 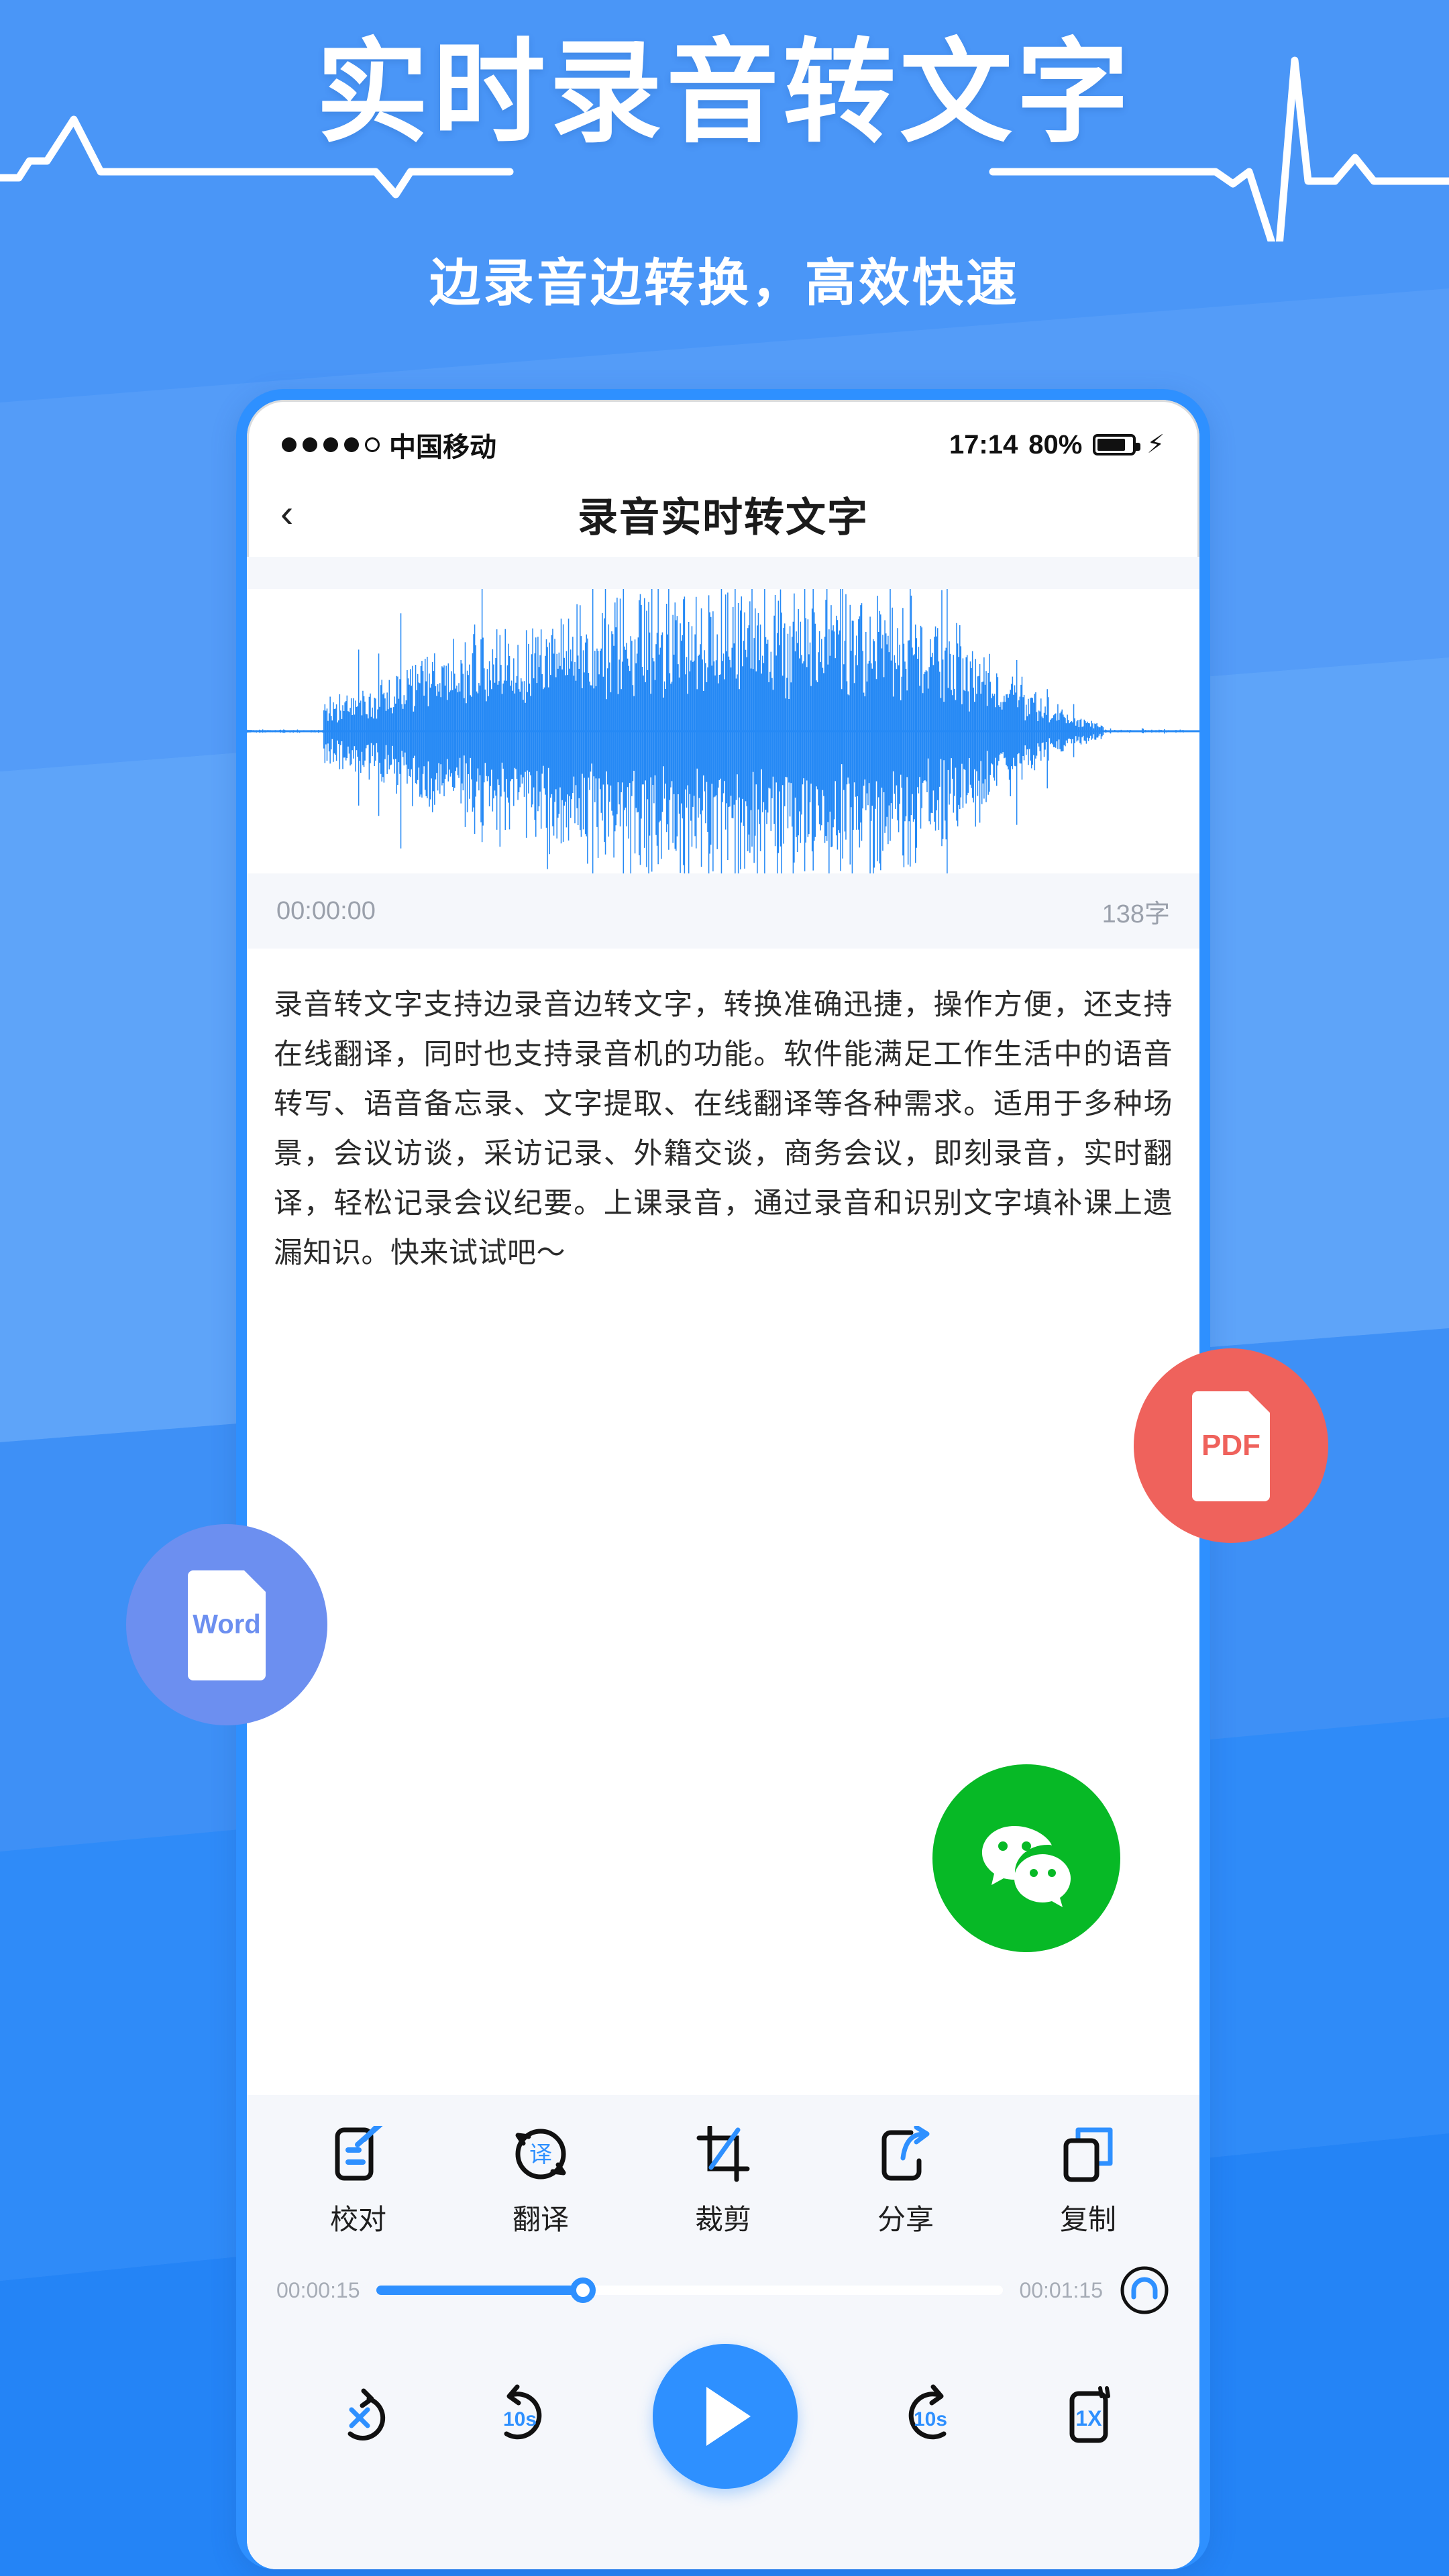 What do you see at coordinates (723, 517) in the screenshot?
I see `screen-title: 录音实时转文字` at bounding box center [723, 517].